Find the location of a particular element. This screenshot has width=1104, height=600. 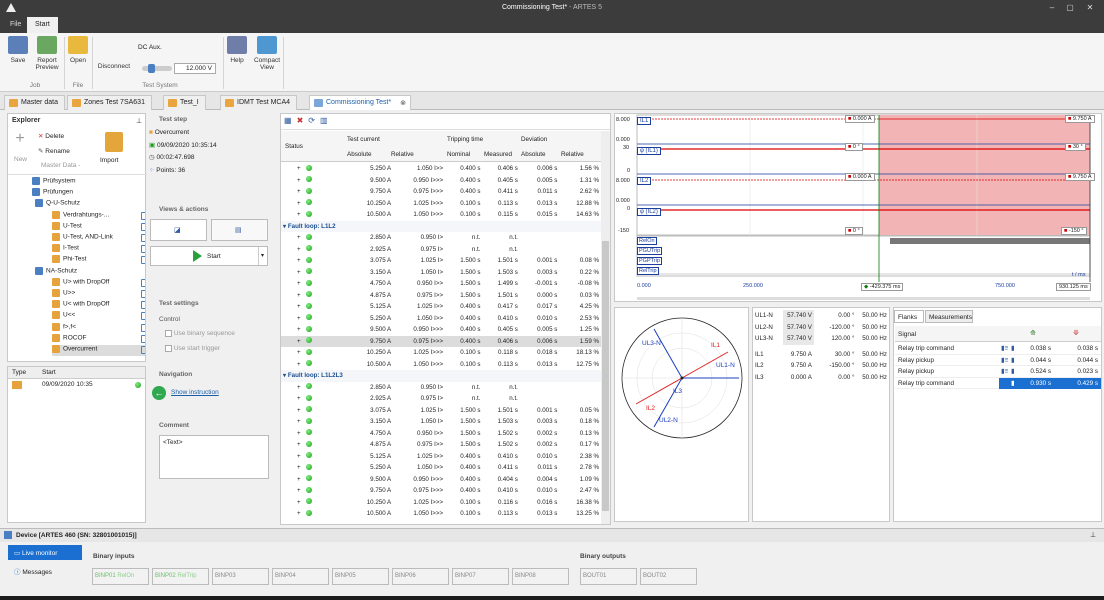

compact-view-button: Compact View is located at coordinates (267, 53).